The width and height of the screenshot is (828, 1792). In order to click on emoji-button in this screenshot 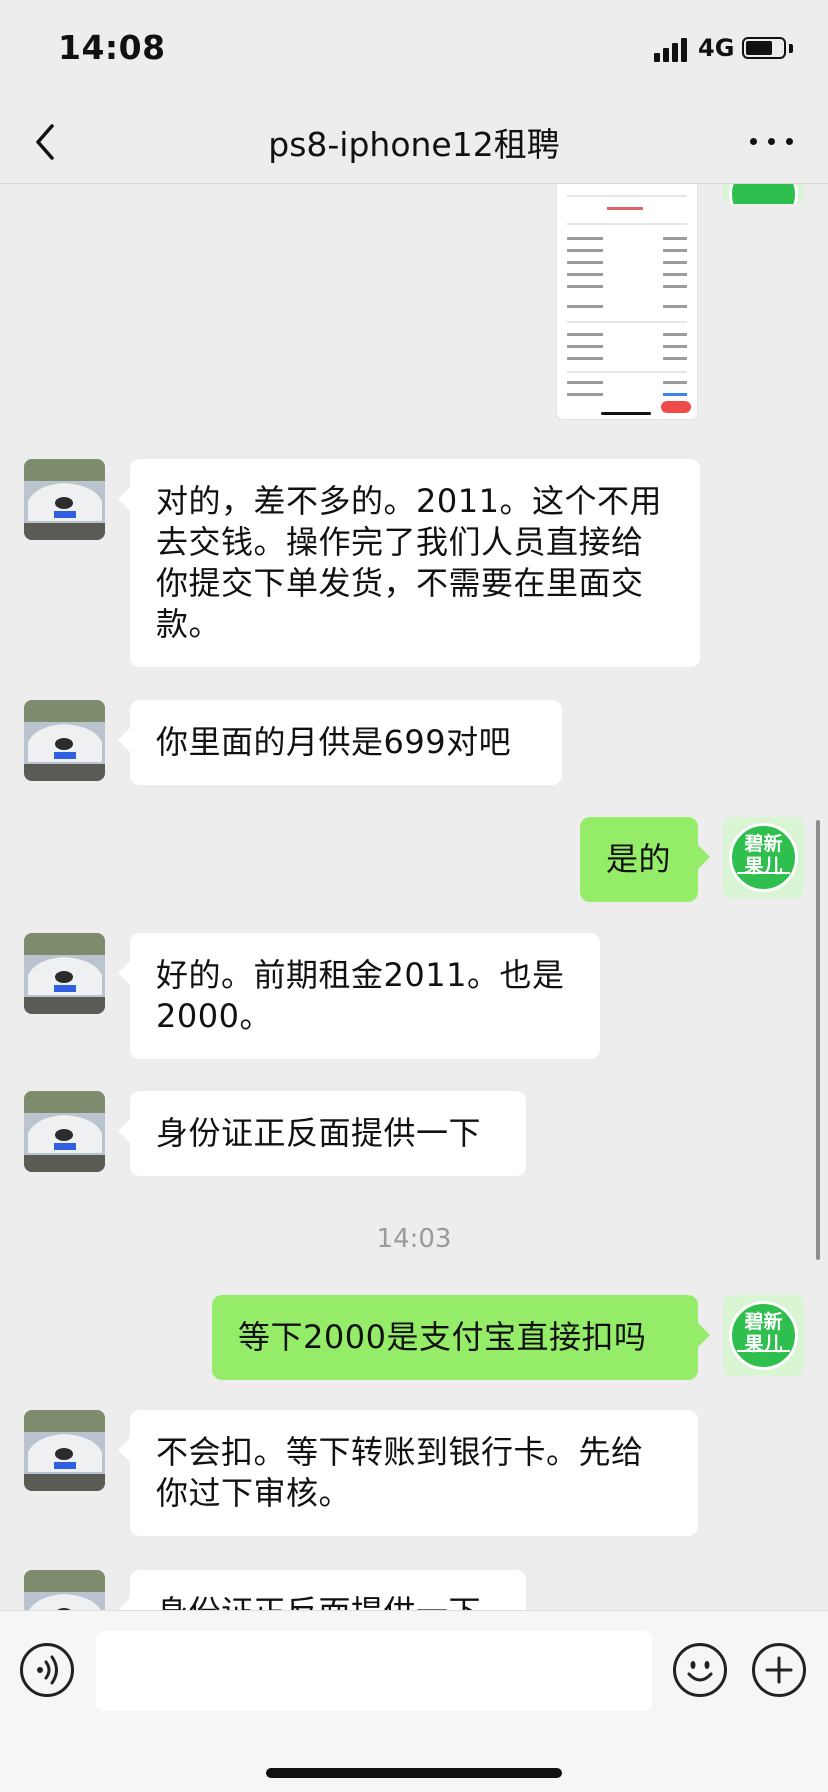, I will do `click(700, 1670)`.